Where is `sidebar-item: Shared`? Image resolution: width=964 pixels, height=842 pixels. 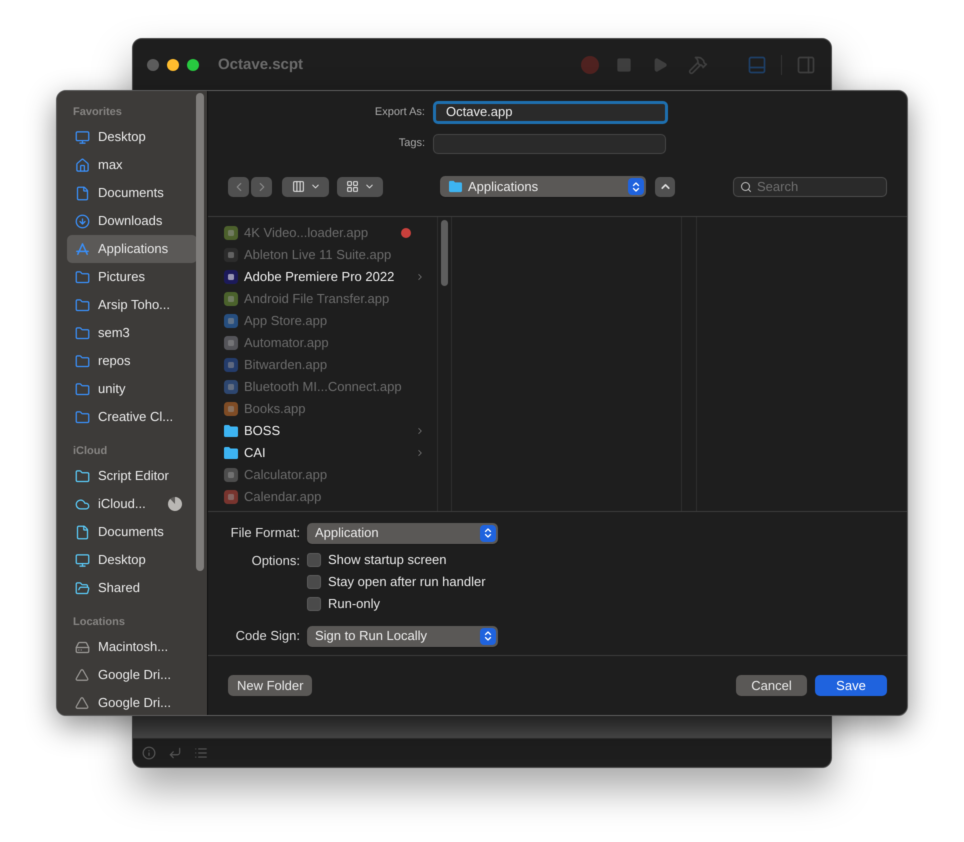 sidebar-item: Shared is located at coordinates (132, 588).